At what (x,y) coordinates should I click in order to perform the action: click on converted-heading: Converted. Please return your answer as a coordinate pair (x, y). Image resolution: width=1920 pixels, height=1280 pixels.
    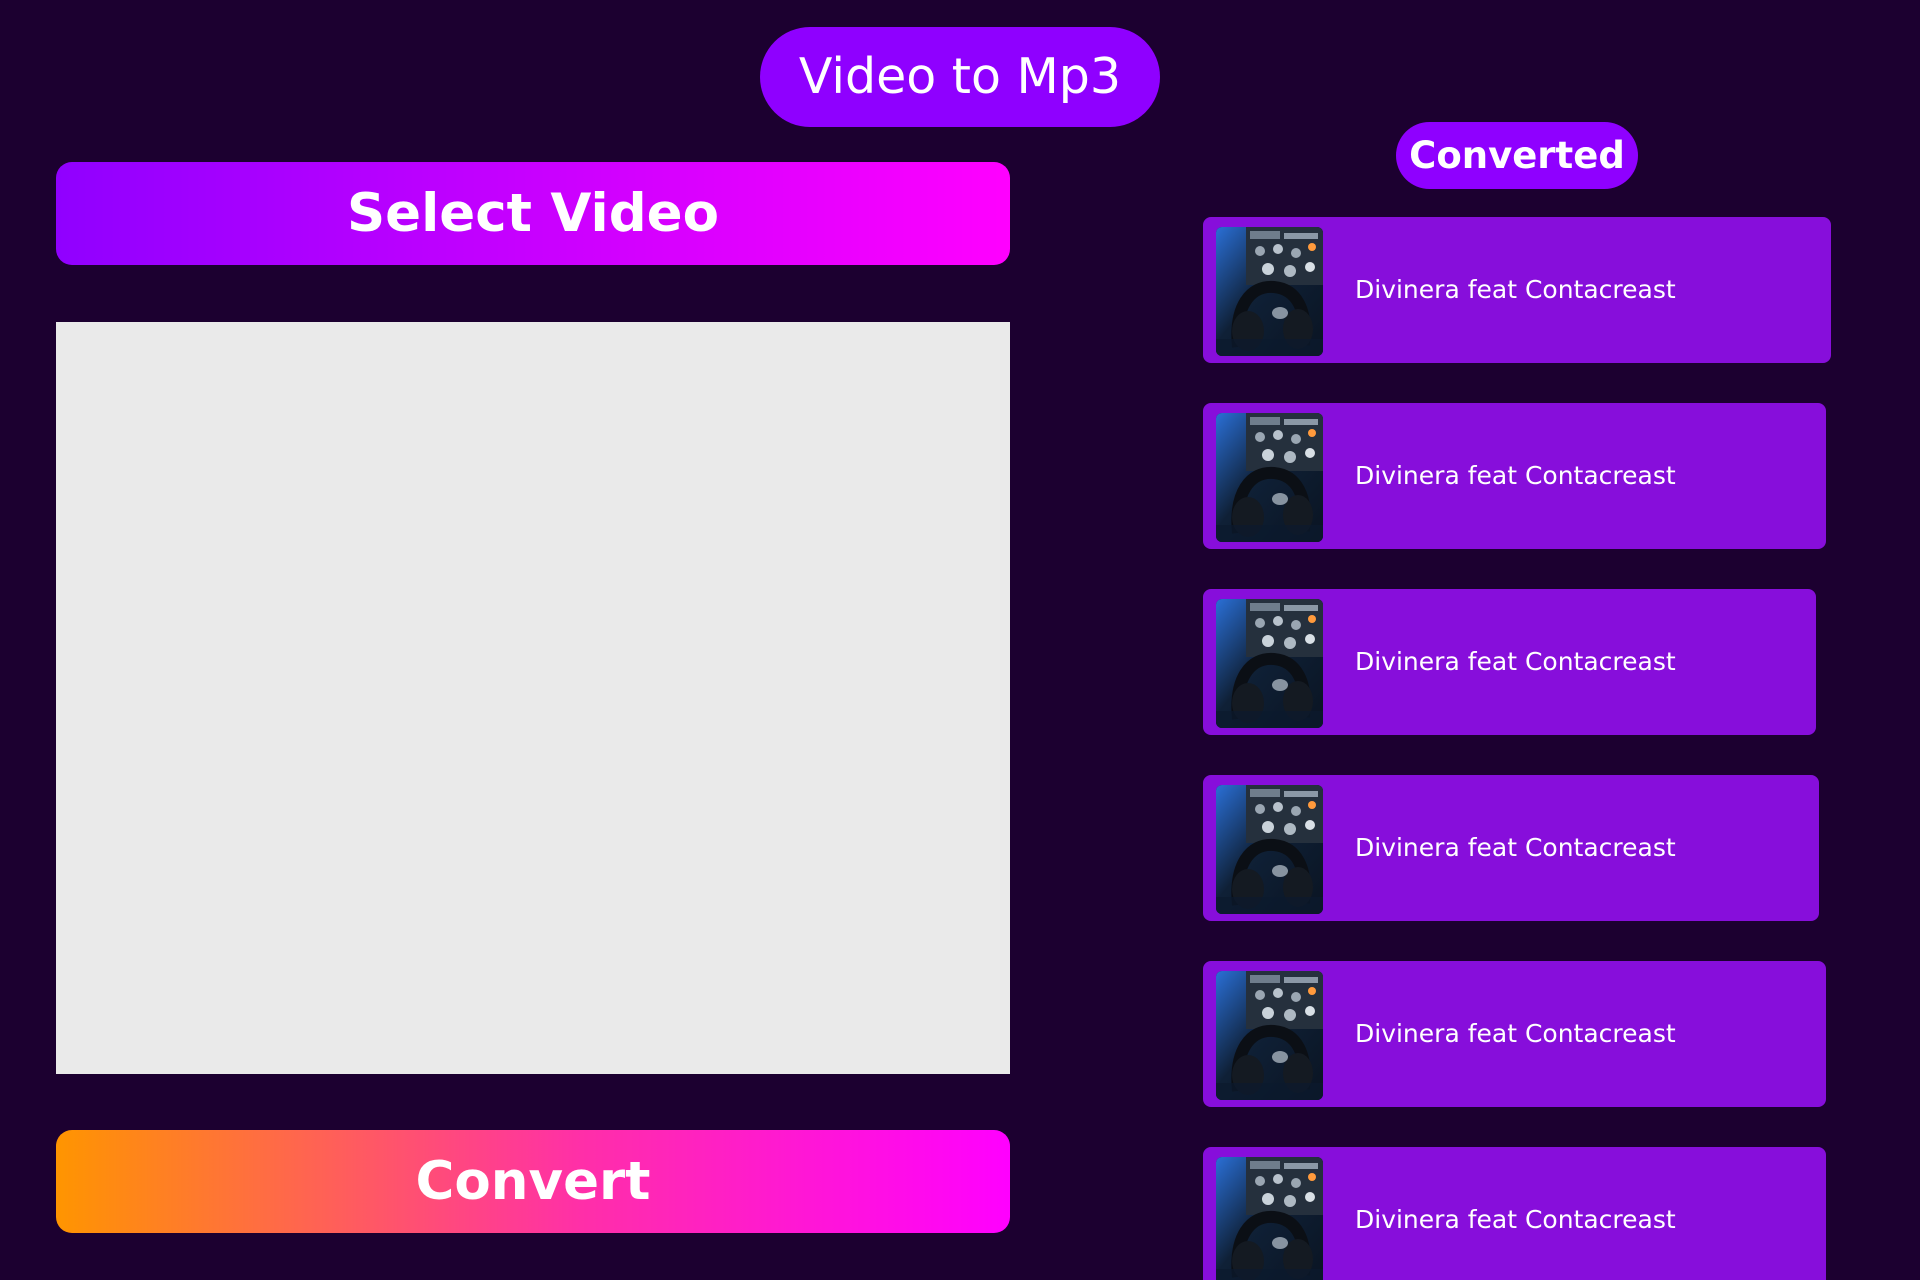
    Looking at the image, I should click on (1517, 155).